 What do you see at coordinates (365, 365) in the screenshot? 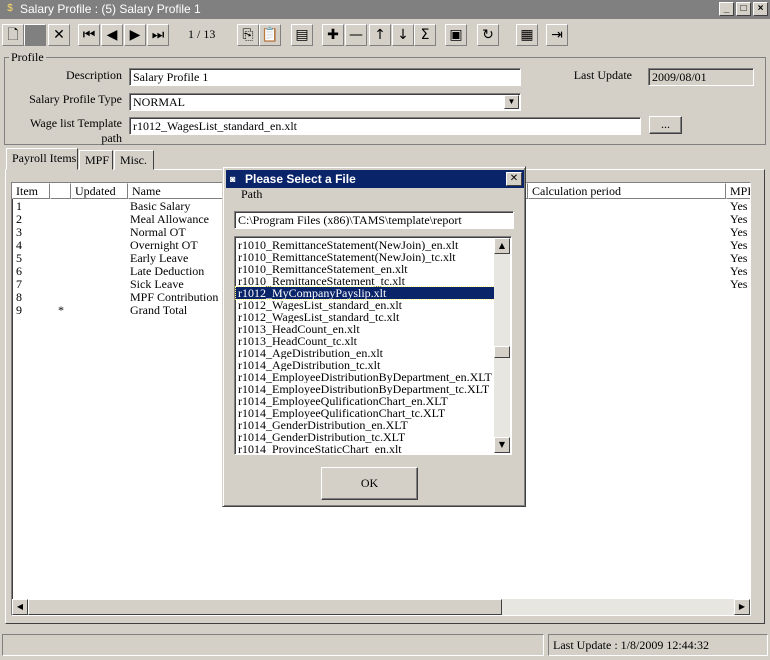
I see `file-list-item: r1014_AgeDistribution_tc.xlt` at bounding box center [365, 365].